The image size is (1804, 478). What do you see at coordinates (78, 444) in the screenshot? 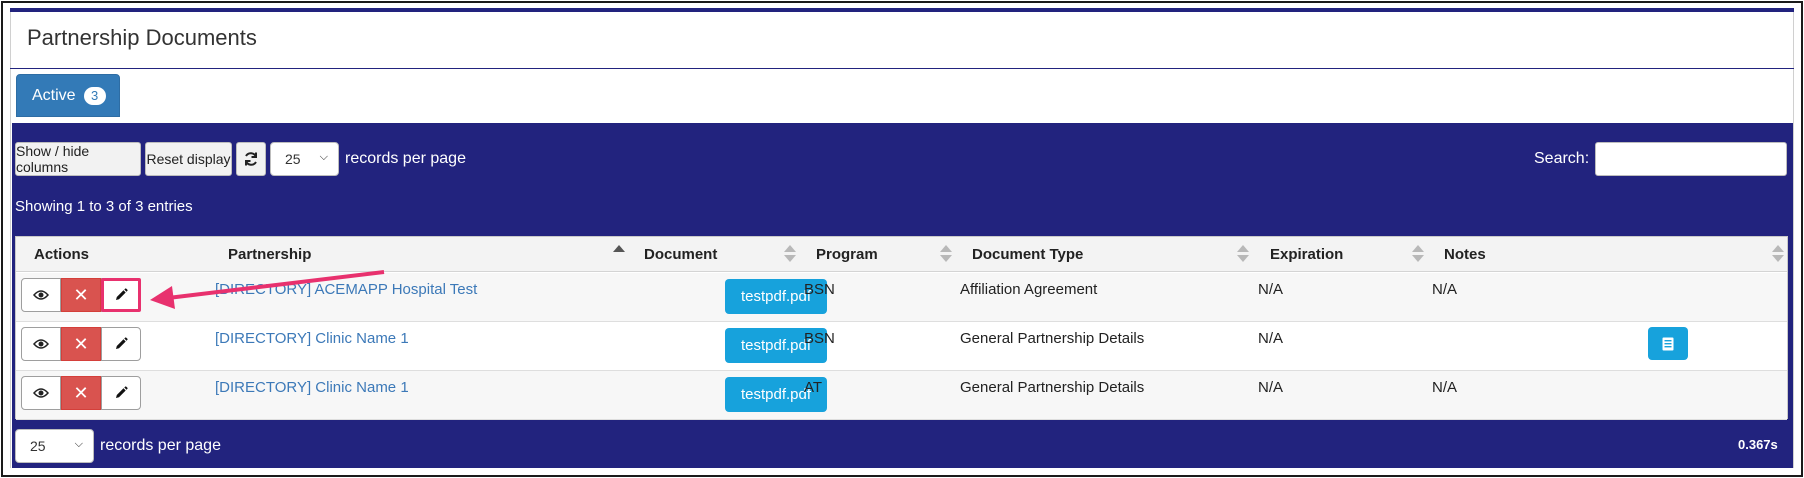
I see `chevron-down-icon: ⌵` at bounding box center [78, 444].